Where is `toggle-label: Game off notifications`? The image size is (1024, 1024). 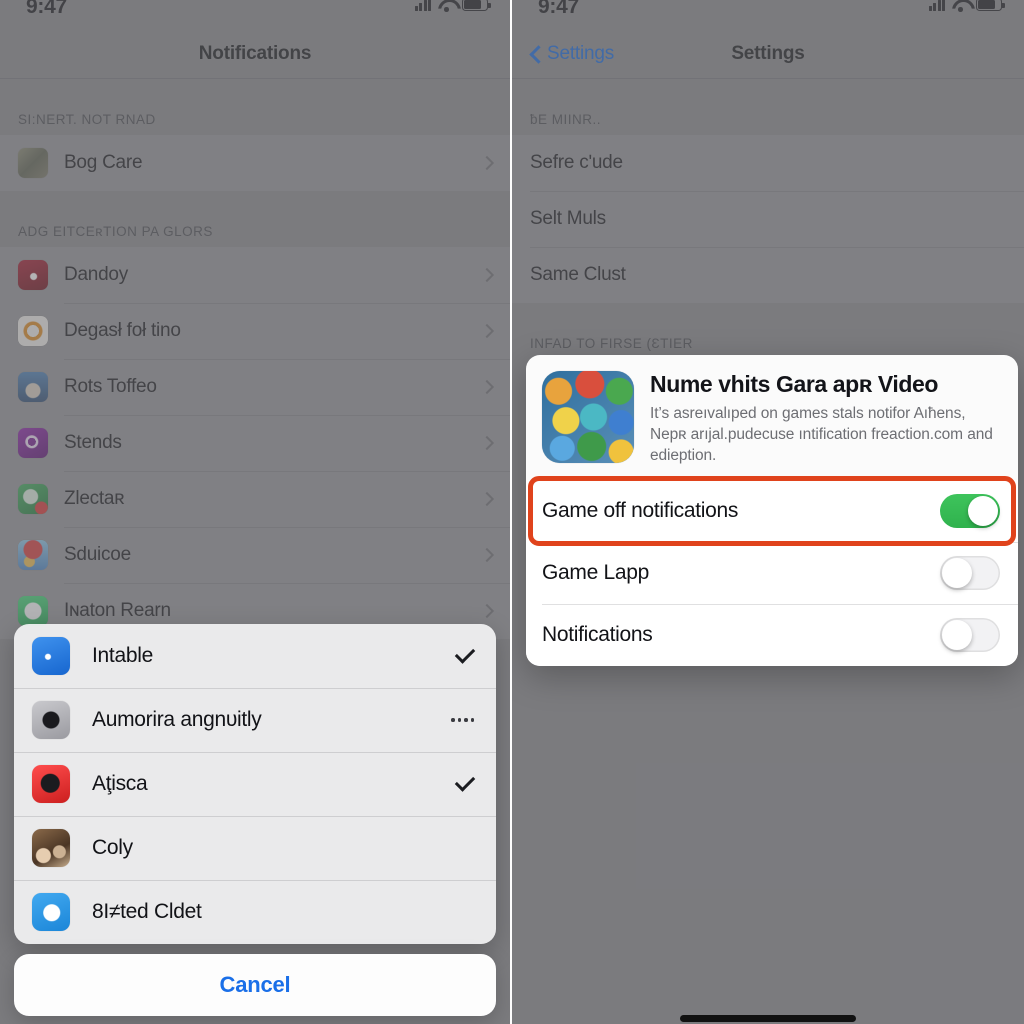 toggle-label: Game off notifications is located at coordinates (640, 511).